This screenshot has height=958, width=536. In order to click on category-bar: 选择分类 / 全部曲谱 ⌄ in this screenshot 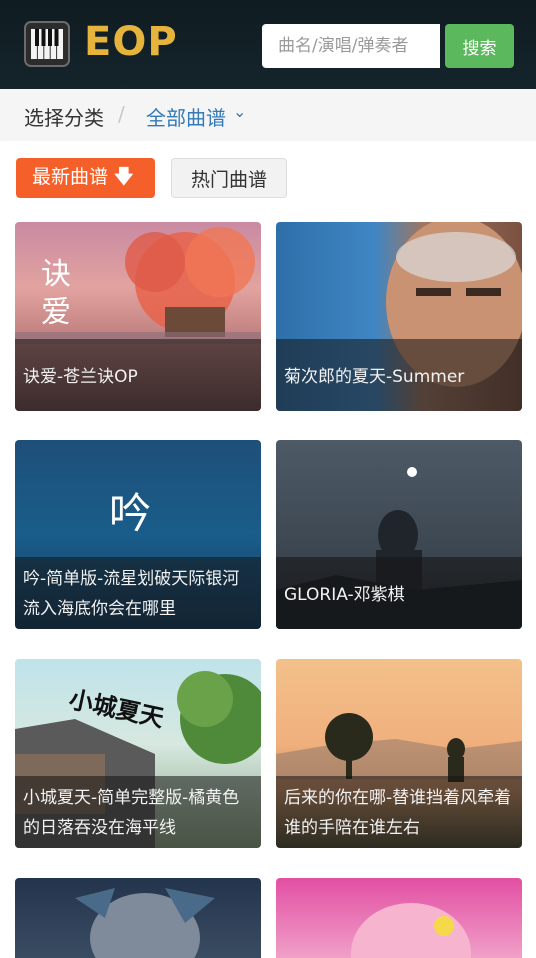, I will do `click(268, 115)`.